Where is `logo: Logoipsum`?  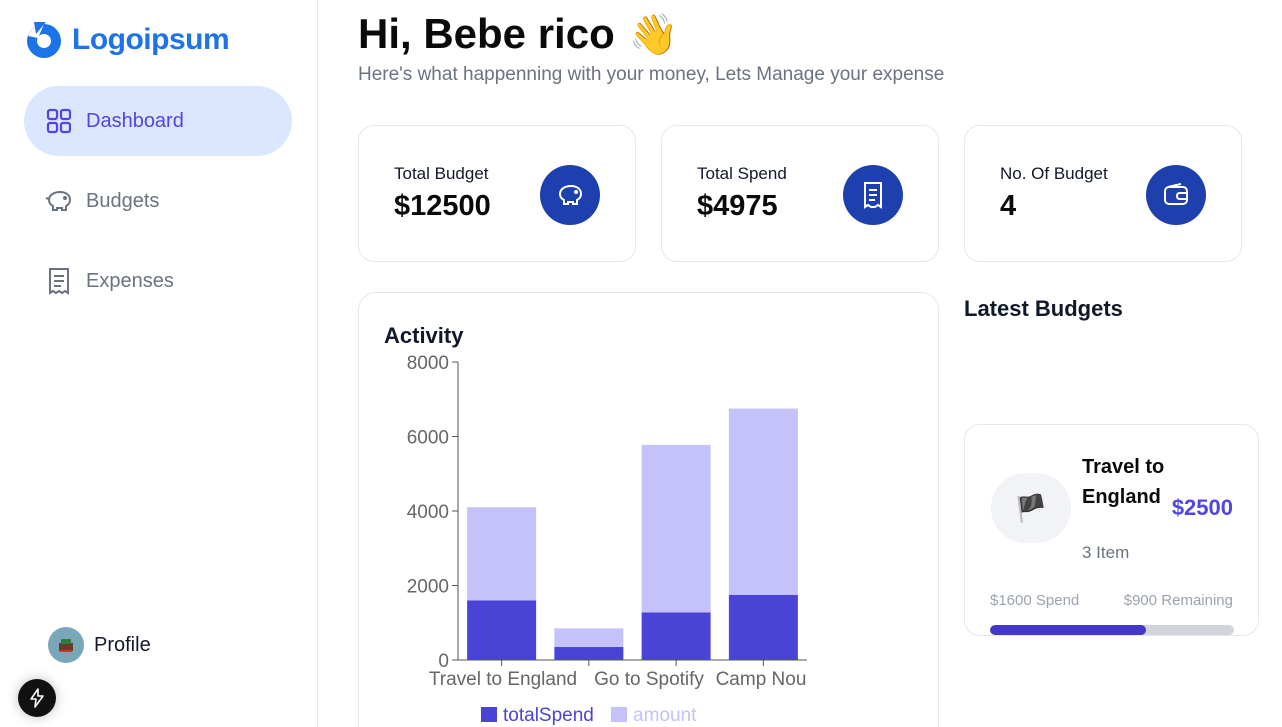
logo: Logoipsum is located at coordinates (127, 40).